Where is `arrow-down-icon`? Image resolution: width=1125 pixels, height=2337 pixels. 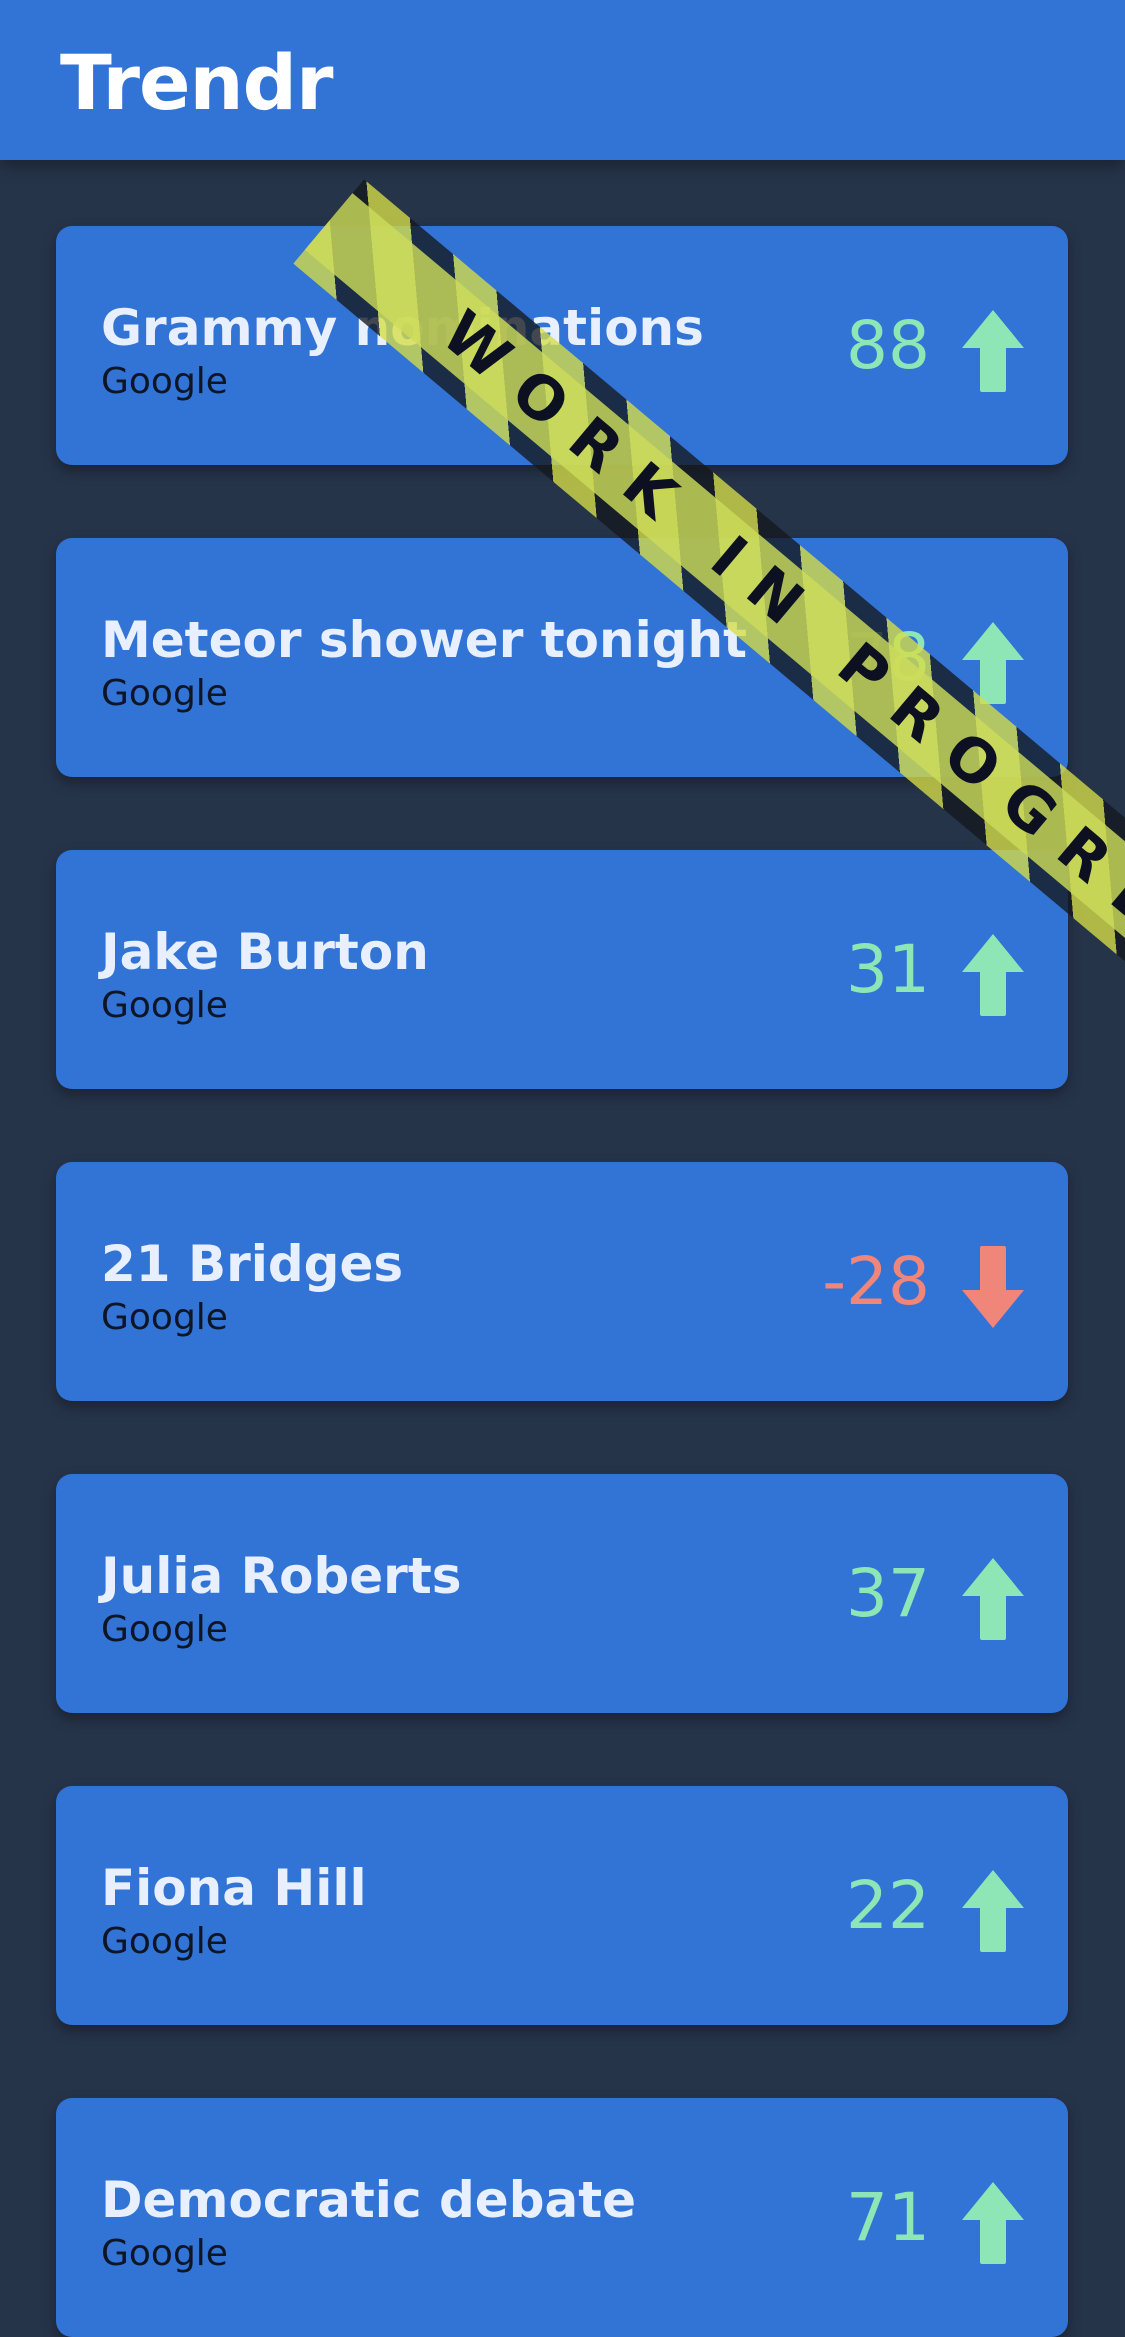 arrow-down-icon is located at coordinates (993, 1287).